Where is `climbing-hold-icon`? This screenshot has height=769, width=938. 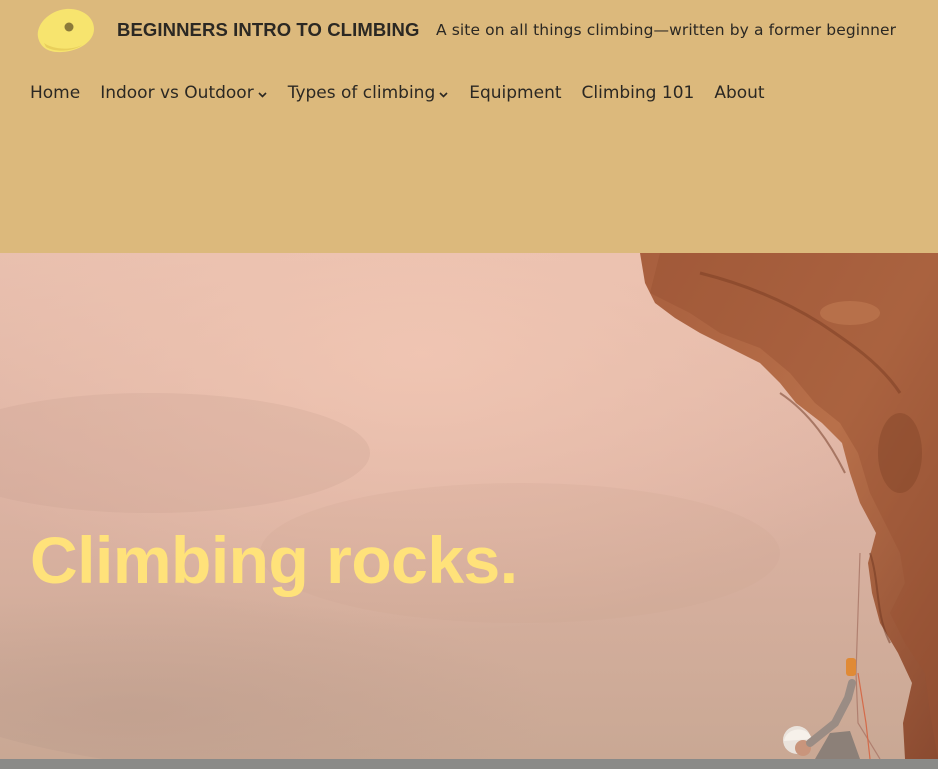 climbing-hold-icon is located at coordinates (65, 30).